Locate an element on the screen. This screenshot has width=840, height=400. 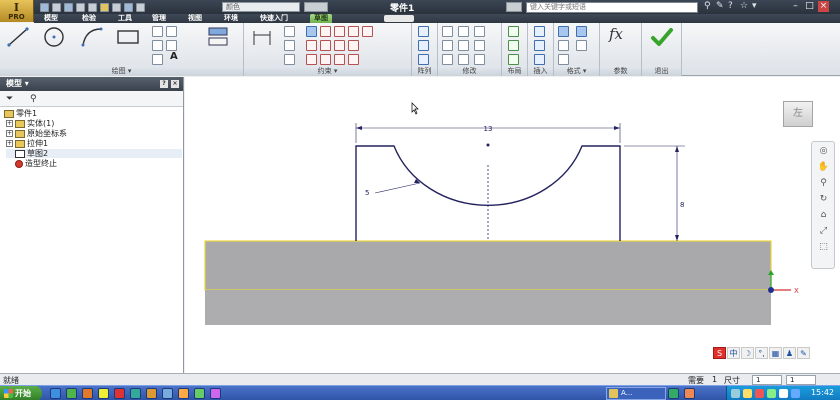
update-icon is located at coordinates (128, 7).